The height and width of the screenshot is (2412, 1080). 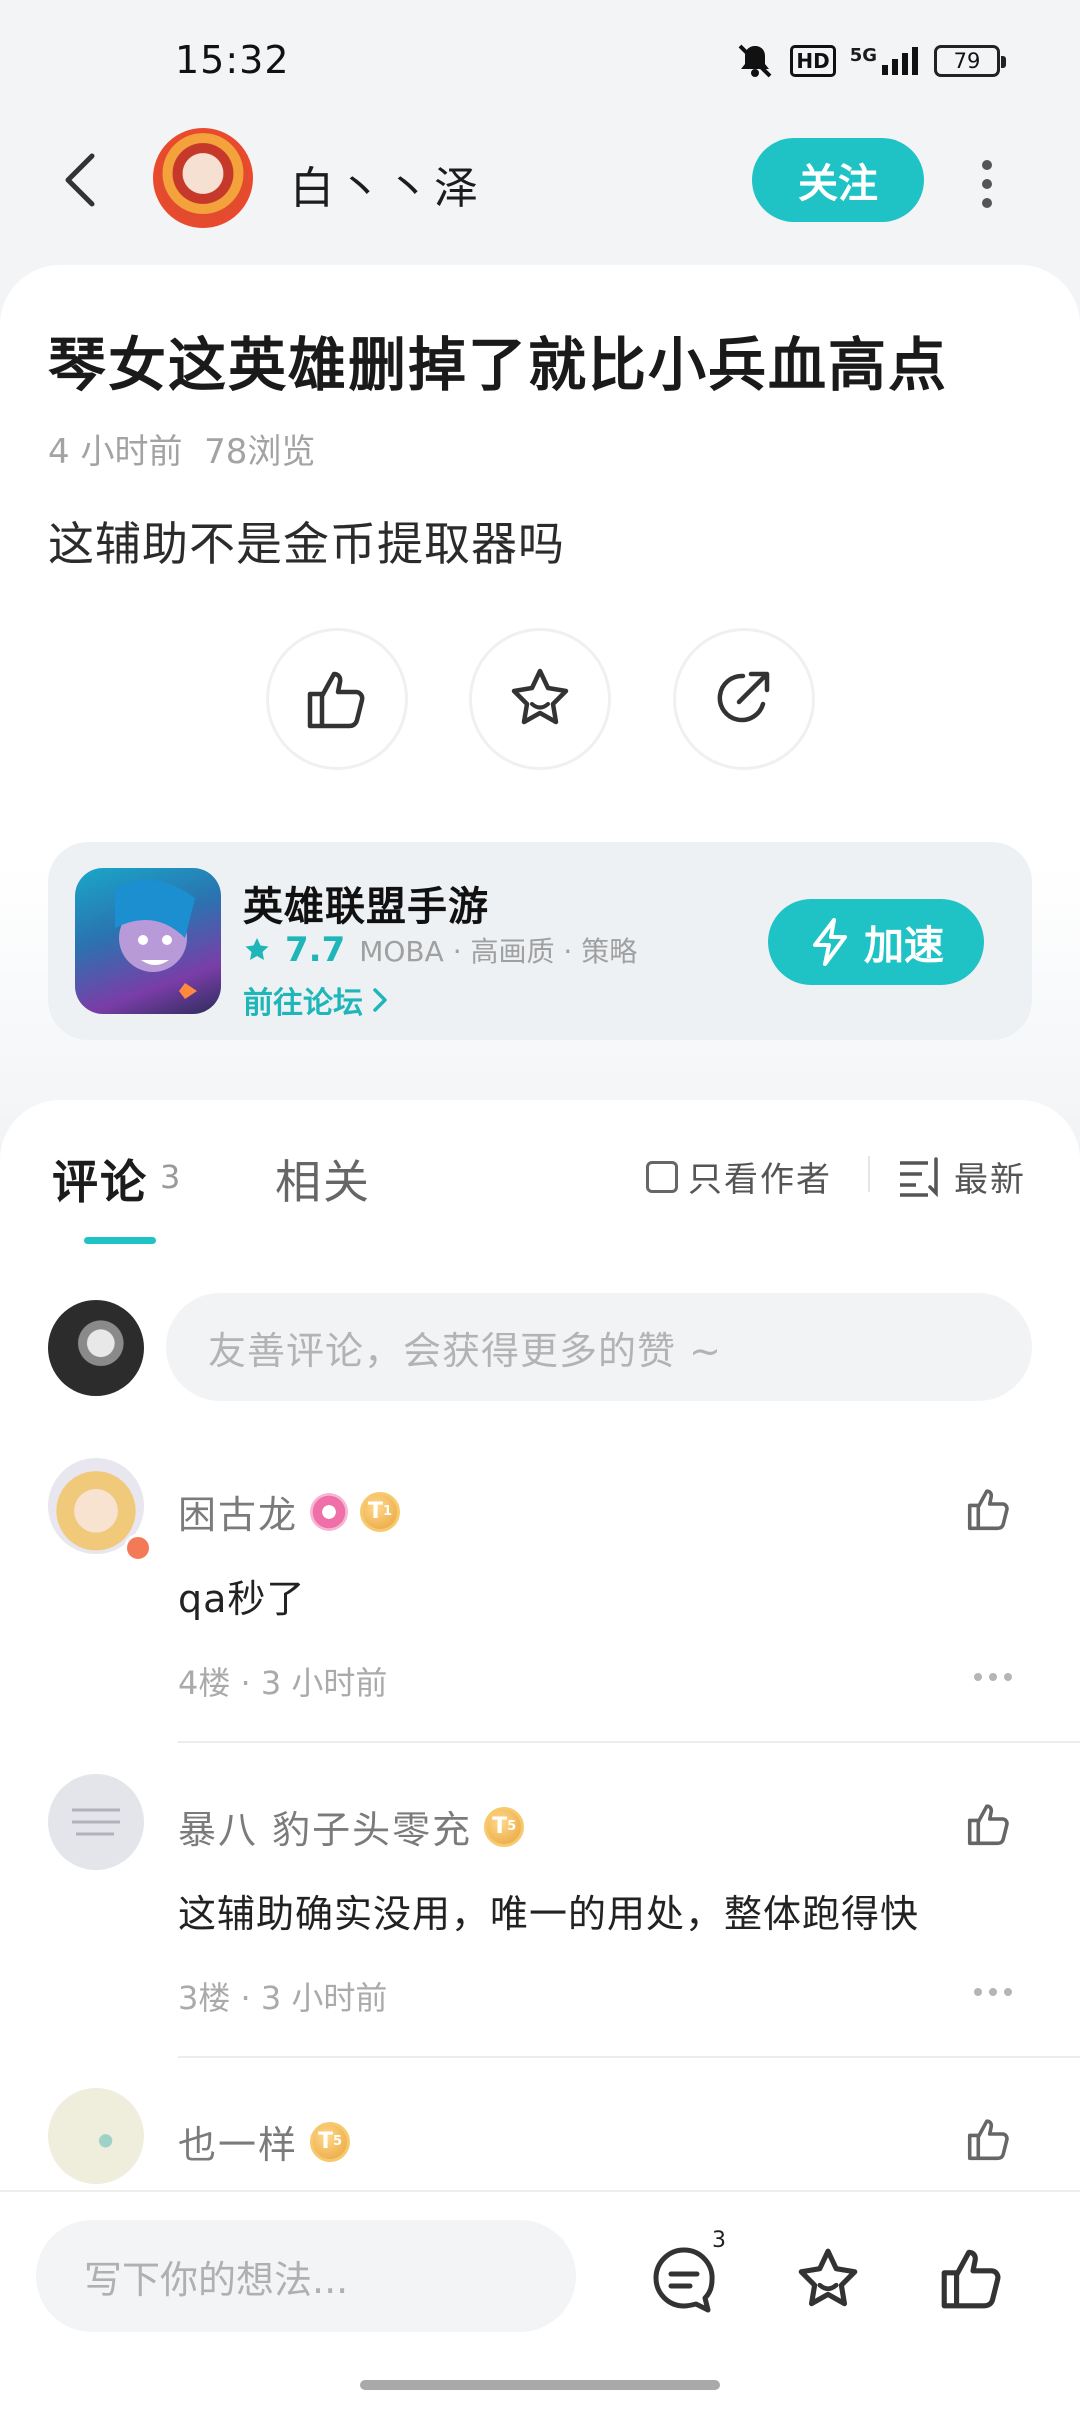 What do you see at coordinates (315, 950) in the screenshot?
I see `game-rating: 7.7` at bounding box center [315, 950].